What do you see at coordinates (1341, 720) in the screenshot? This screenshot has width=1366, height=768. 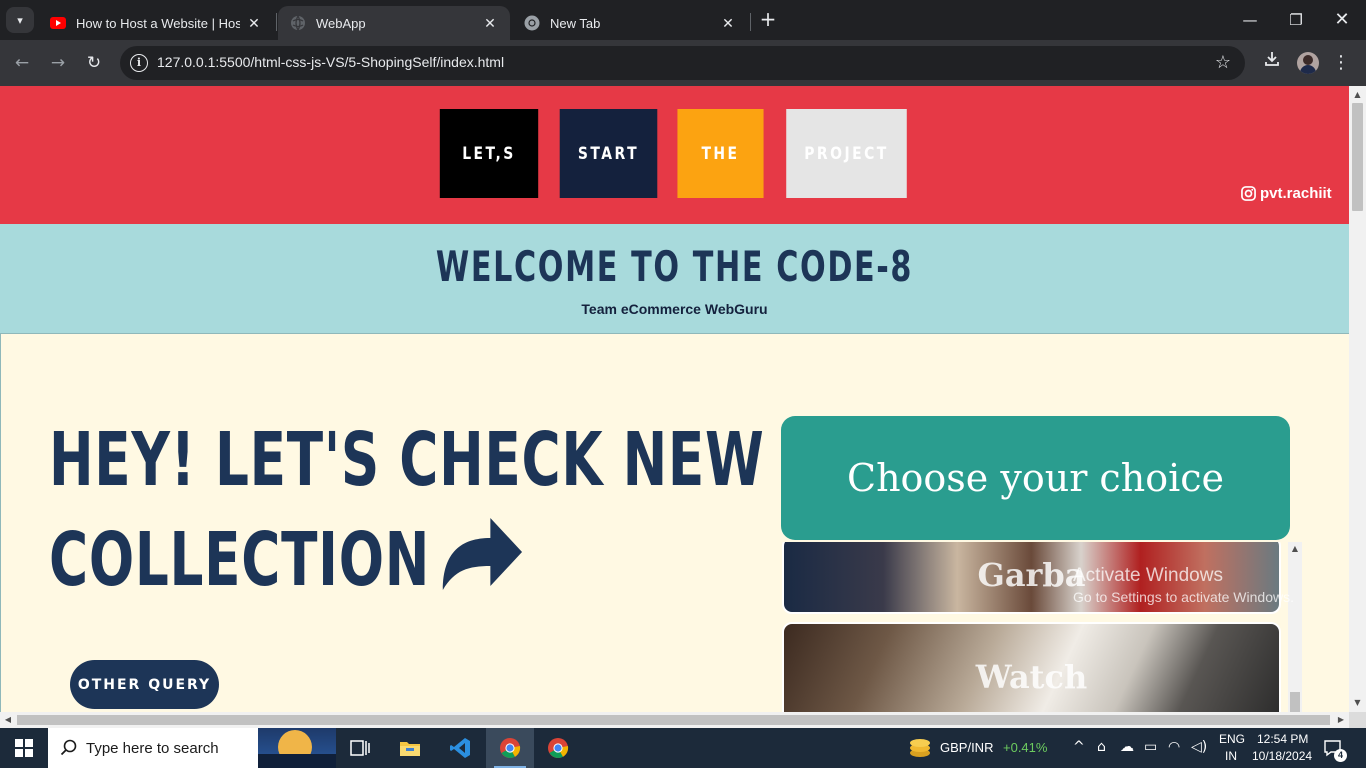 I see `scroll-right-arrow-icon: ▶` at bounding box center [1341, 720].